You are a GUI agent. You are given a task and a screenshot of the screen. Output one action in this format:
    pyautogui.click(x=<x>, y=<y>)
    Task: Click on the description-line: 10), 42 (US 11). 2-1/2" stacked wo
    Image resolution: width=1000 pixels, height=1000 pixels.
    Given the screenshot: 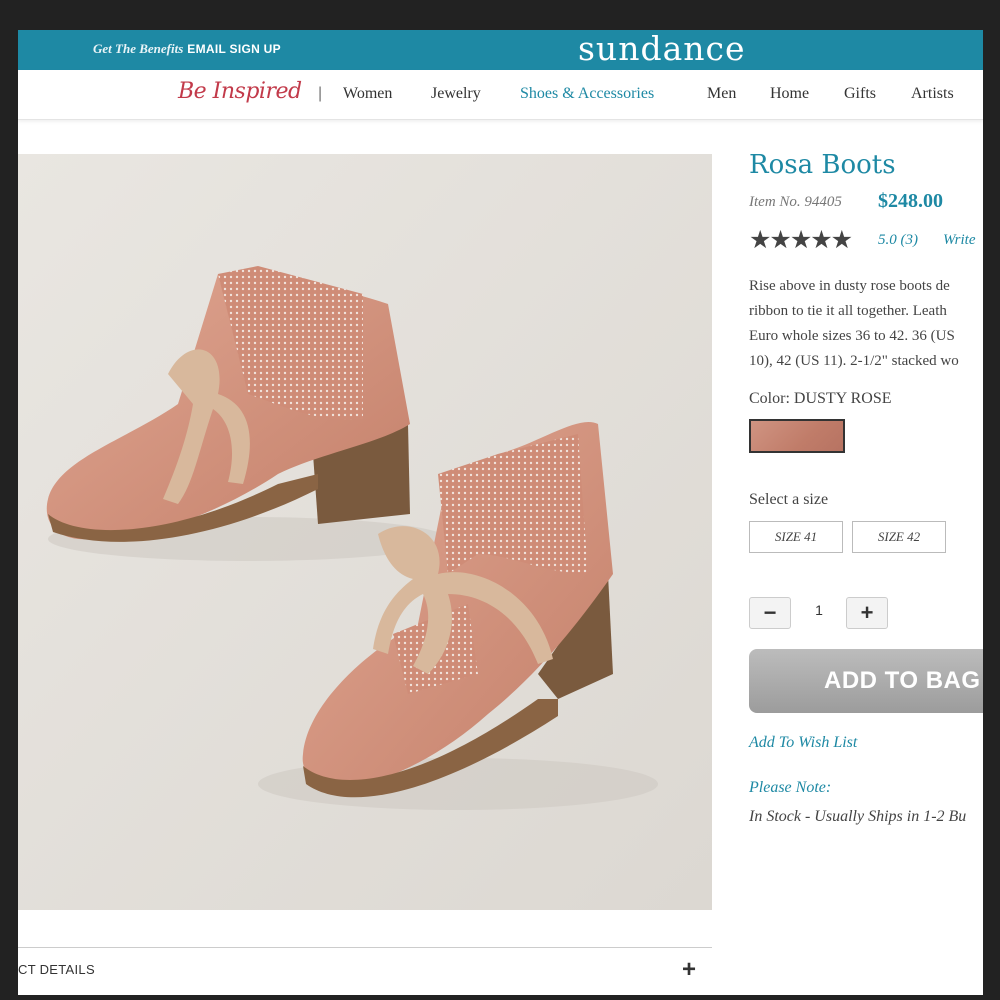 What is the action you would take?
    pyautogui.click(x=854, y=361)
    